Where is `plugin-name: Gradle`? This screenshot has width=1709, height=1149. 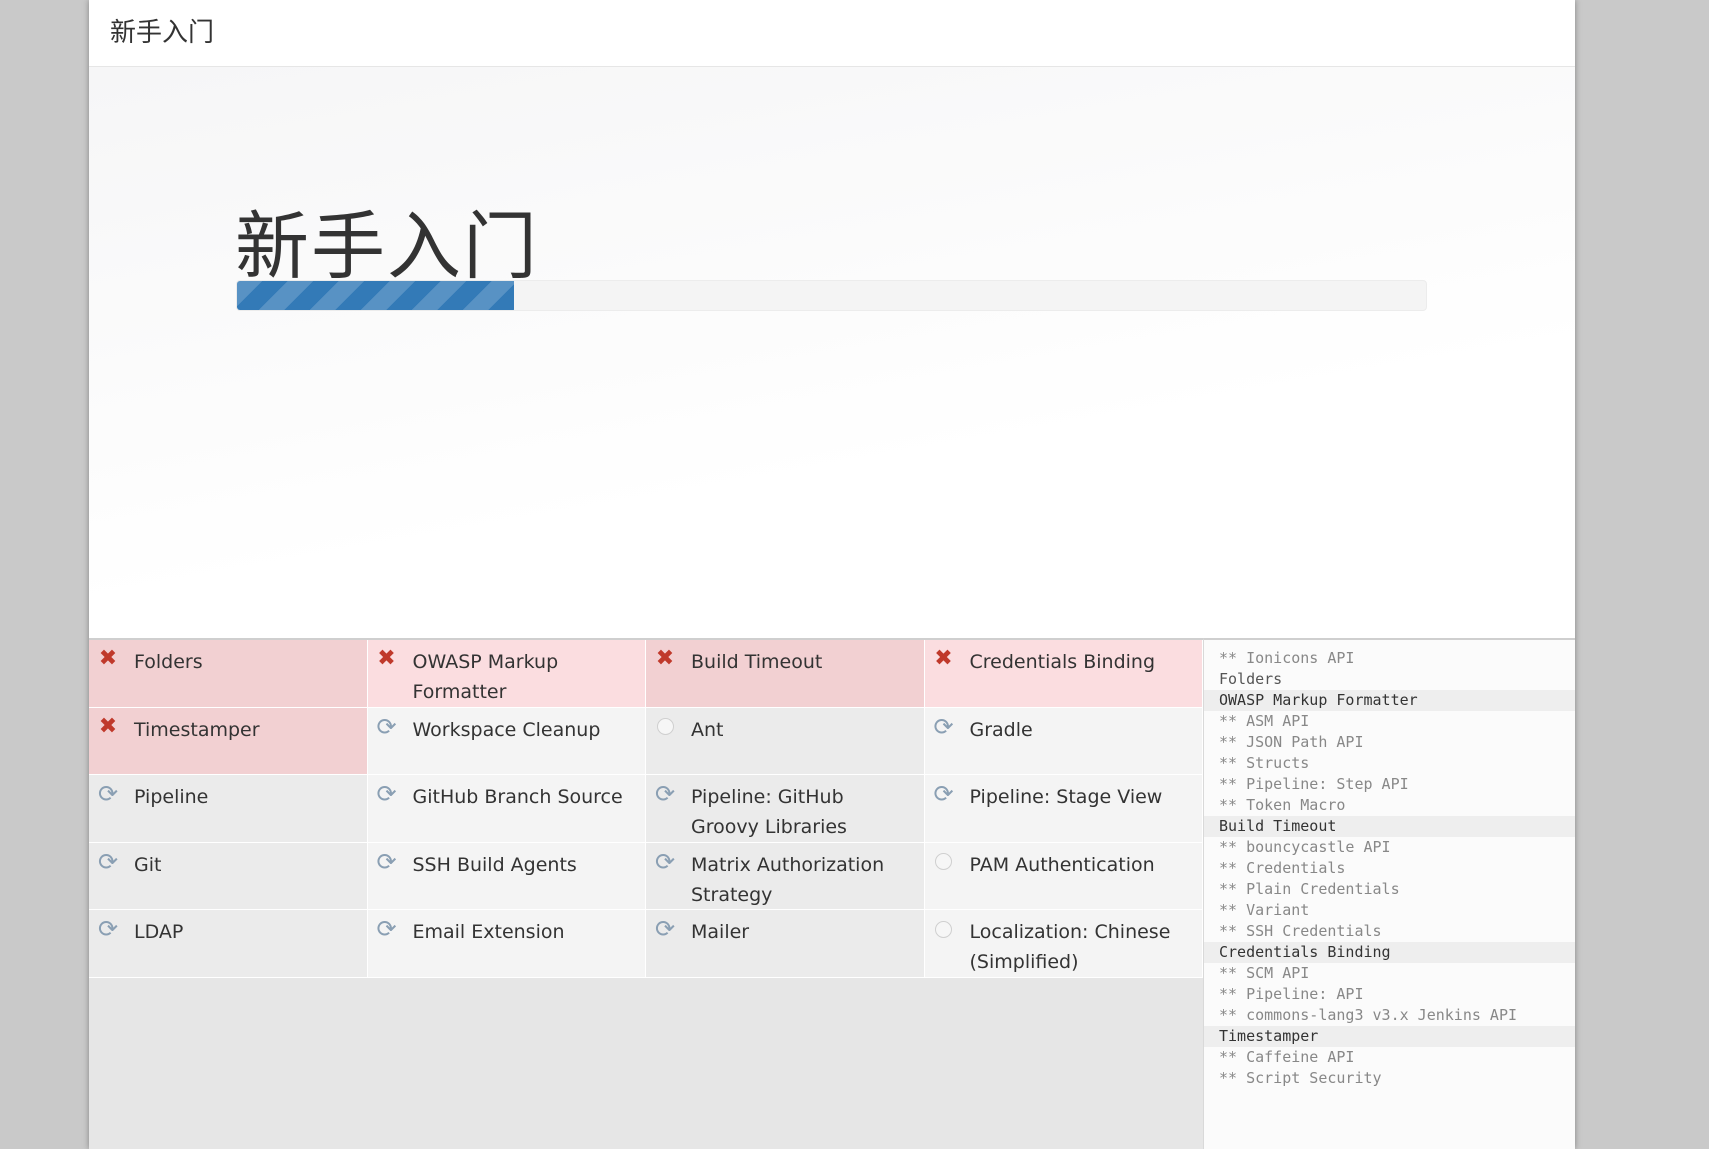
plugin-name: Gradle is located at coordinates (1001, 729).